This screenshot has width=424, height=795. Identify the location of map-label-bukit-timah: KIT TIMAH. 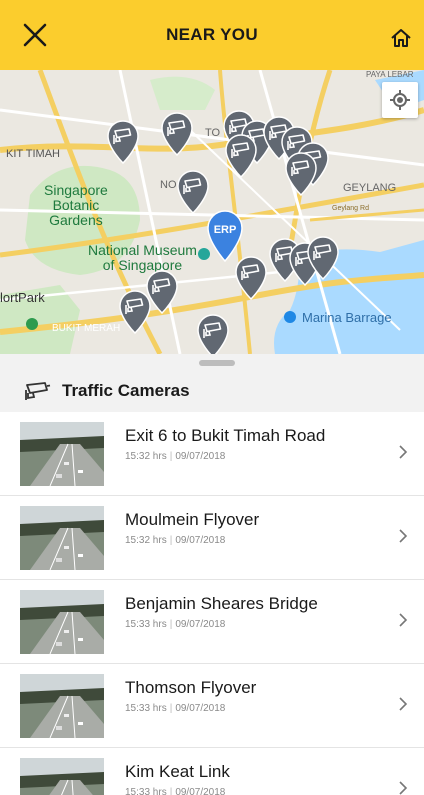
(33, 154).